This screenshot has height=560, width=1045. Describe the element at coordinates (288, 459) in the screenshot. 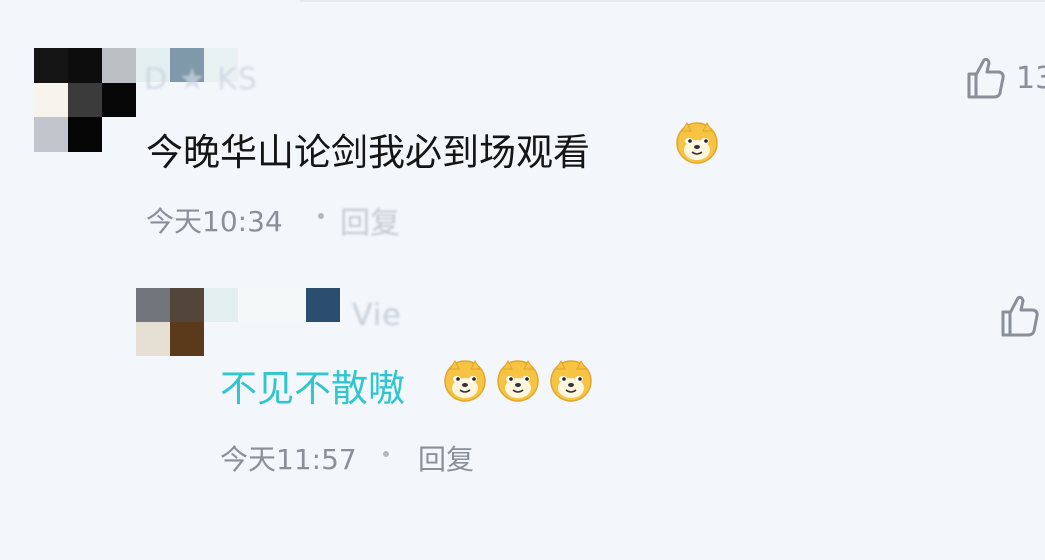

I see `reply-time: 今天11:57` at that location.